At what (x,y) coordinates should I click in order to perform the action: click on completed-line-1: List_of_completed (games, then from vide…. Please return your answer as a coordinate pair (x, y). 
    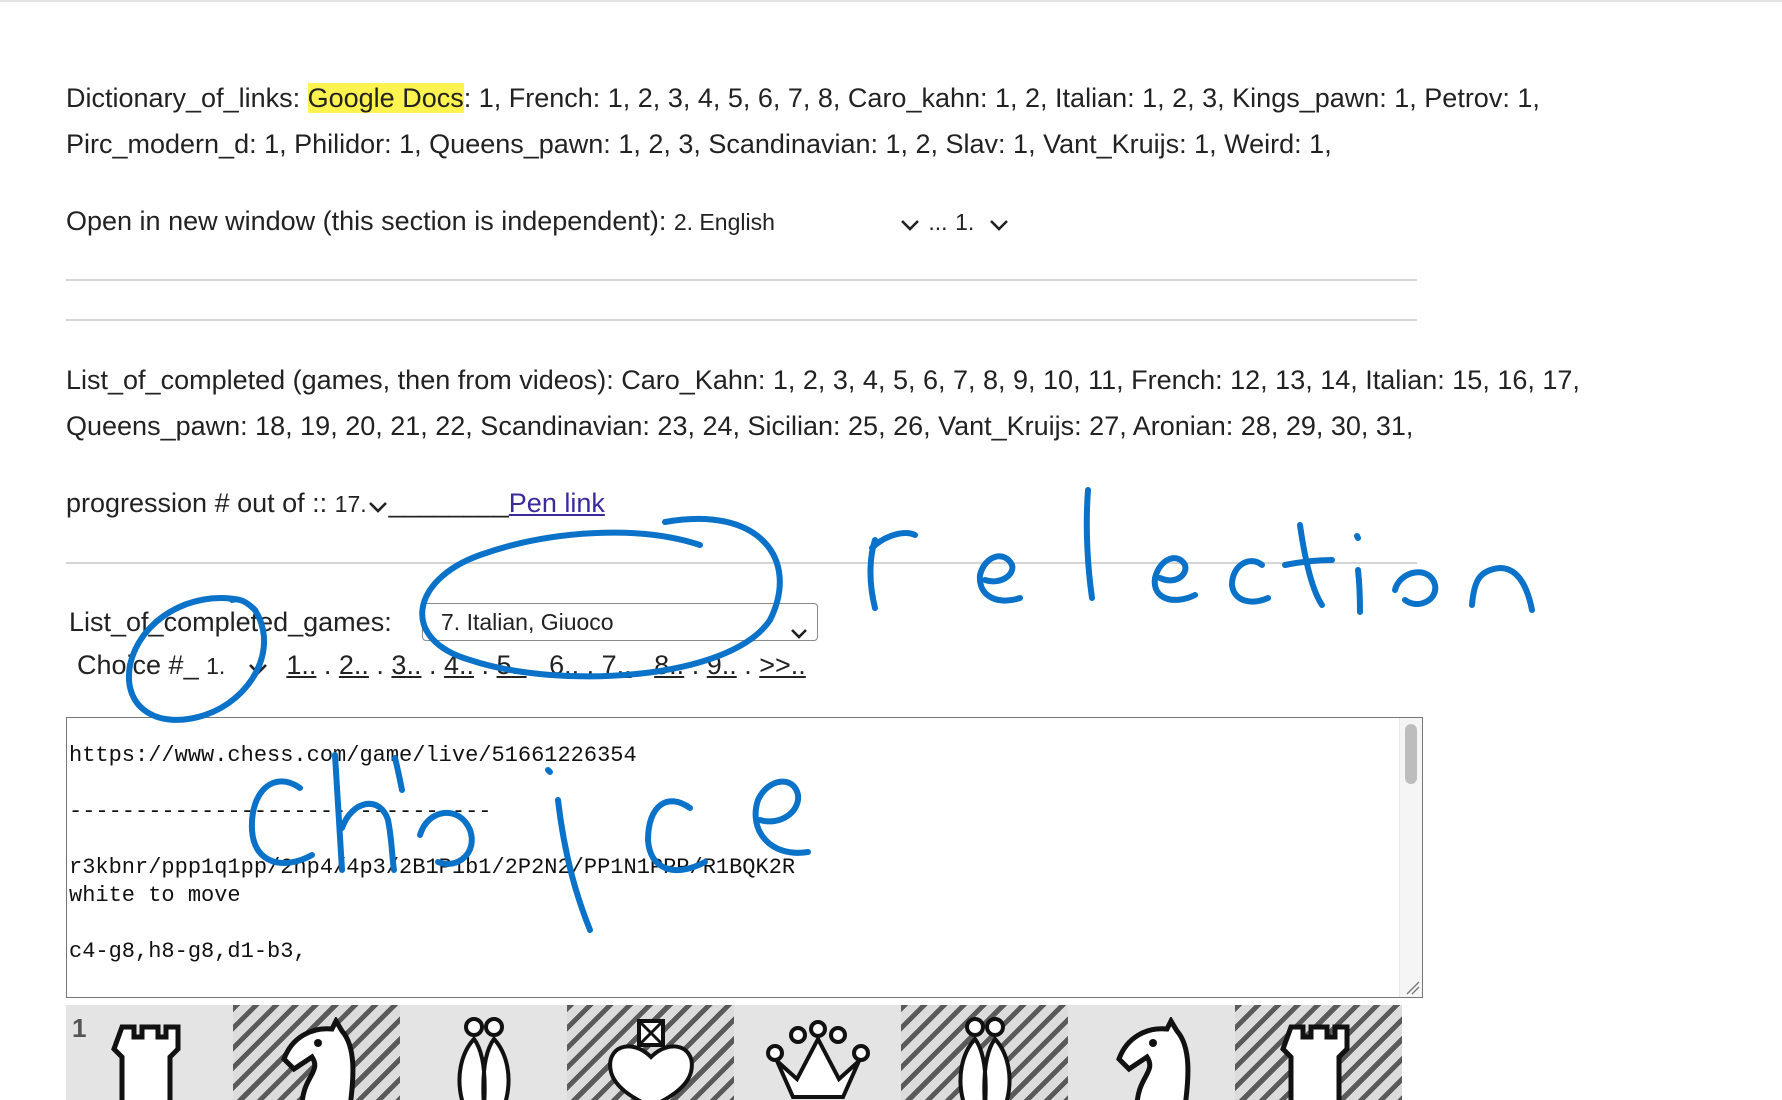
    Looking at the image, I should click on (916, 380).